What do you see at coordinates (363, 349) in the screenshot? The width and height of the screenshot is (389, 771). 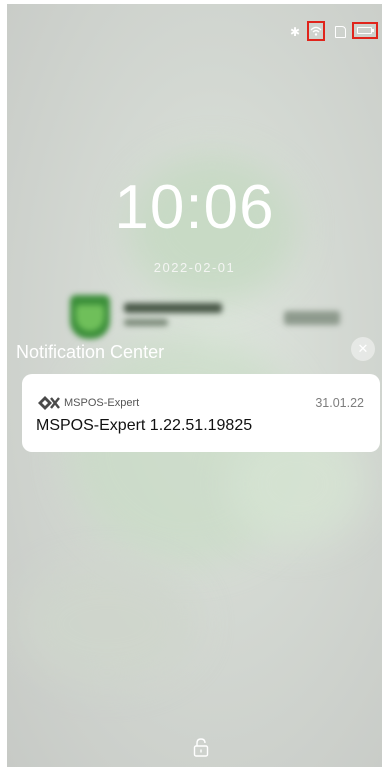 I see `close-icon: ✕` at bounding box center [363, 349].